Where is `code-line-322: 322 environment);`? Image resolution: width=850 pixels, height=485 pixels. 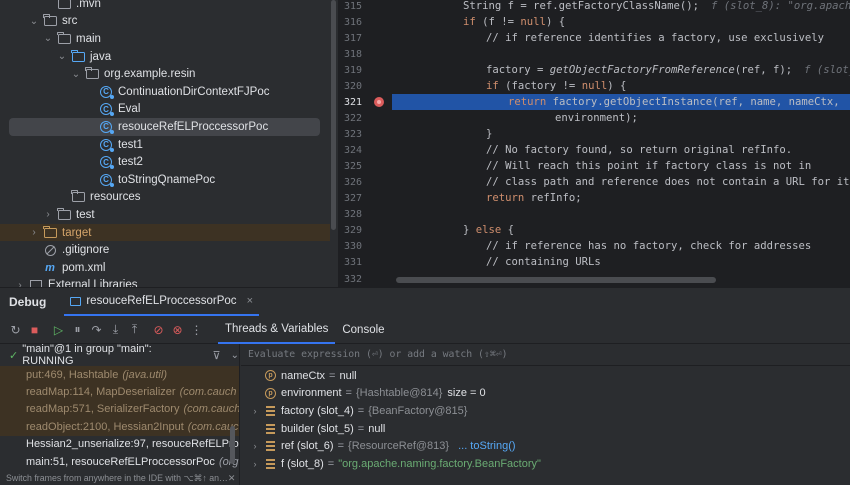 code-line-322: 322 environment); is located at coordinates (594, 118).